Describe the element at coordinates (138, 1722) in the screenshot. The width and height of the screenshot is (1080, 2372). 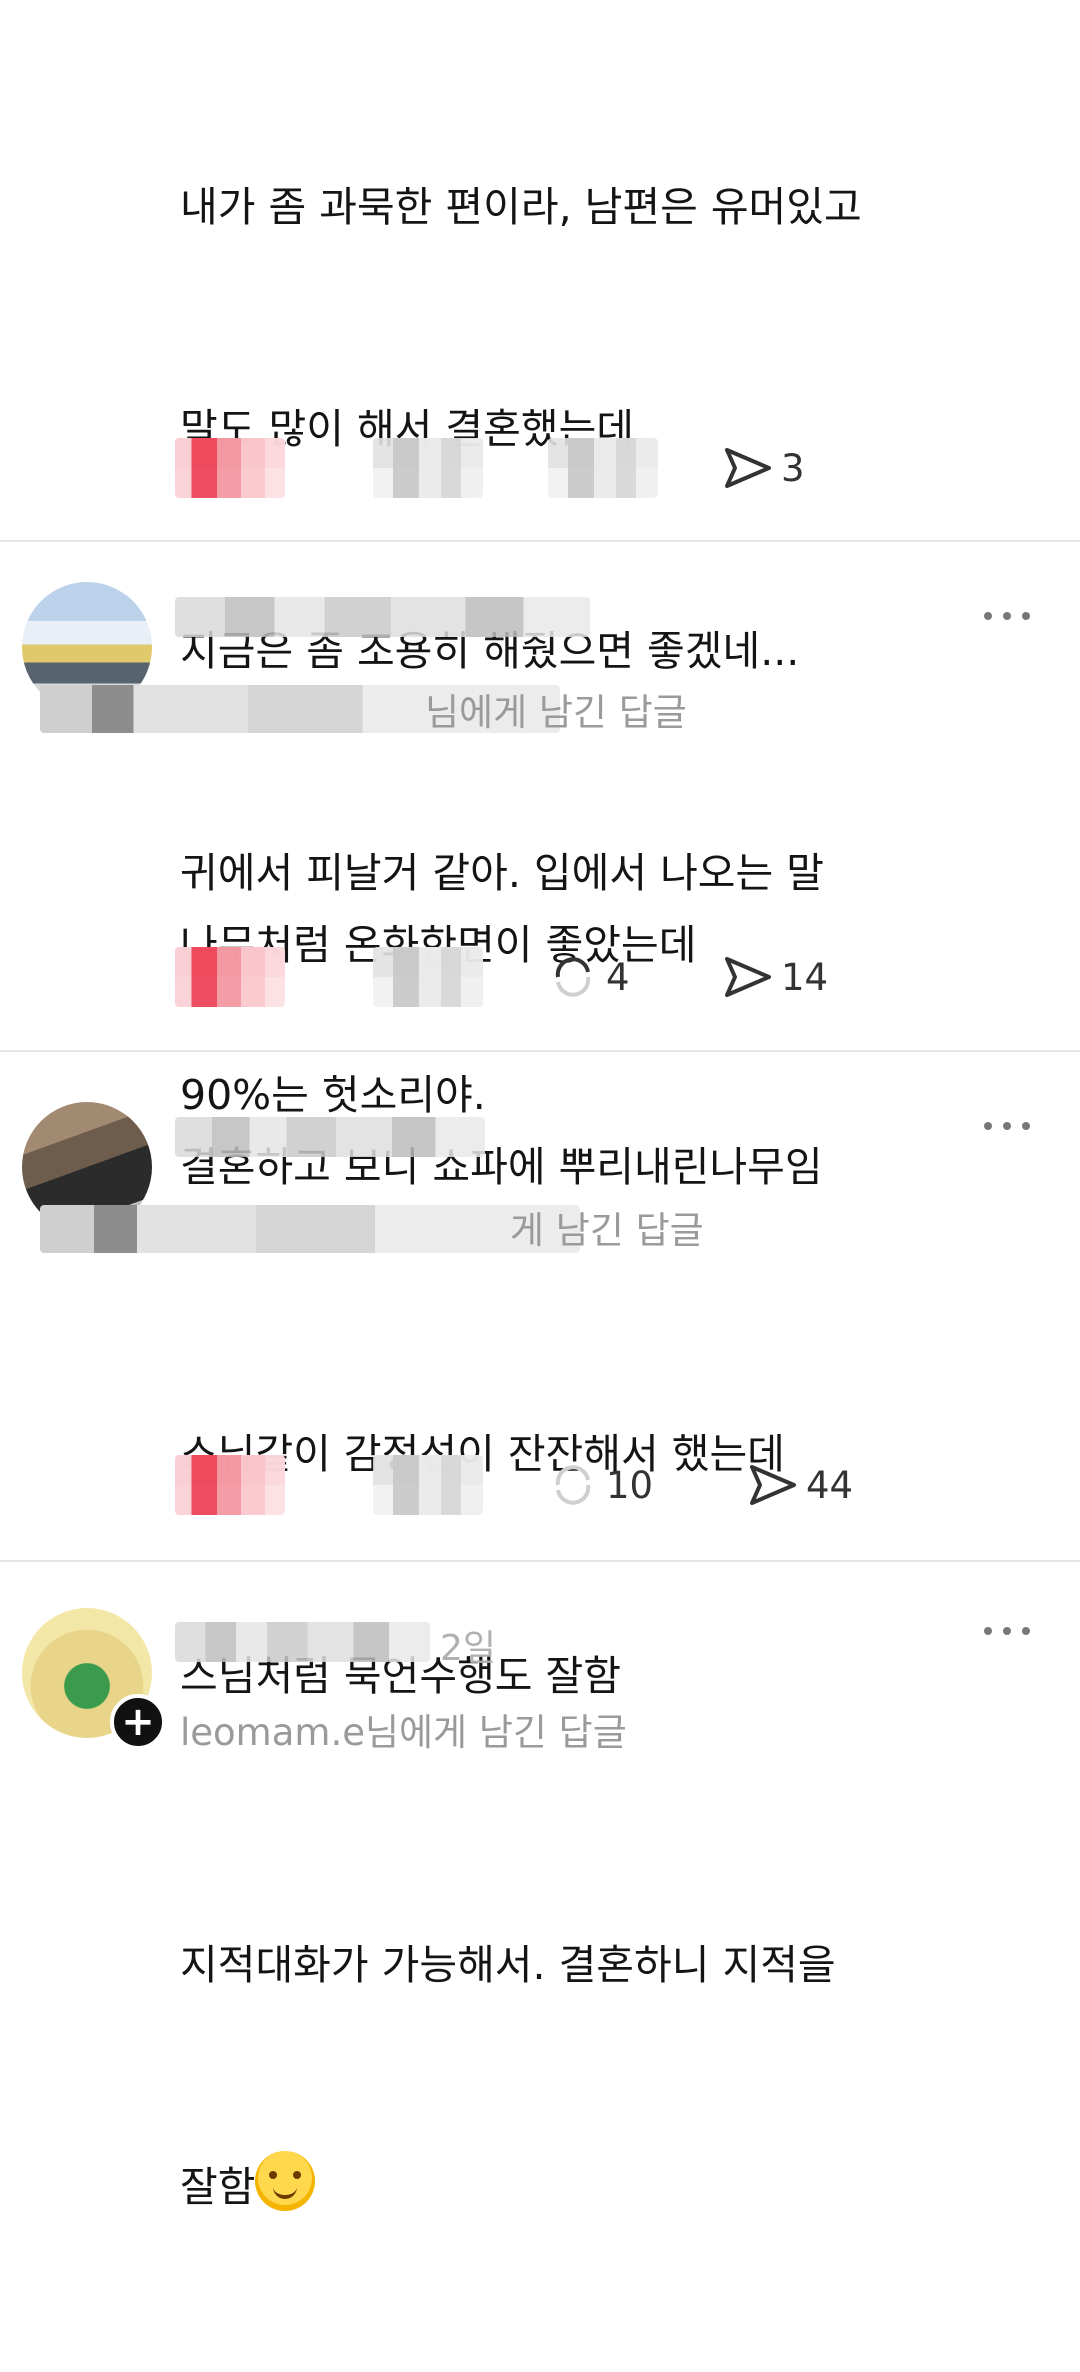
I see `follow-plus-icon: +` at that location.